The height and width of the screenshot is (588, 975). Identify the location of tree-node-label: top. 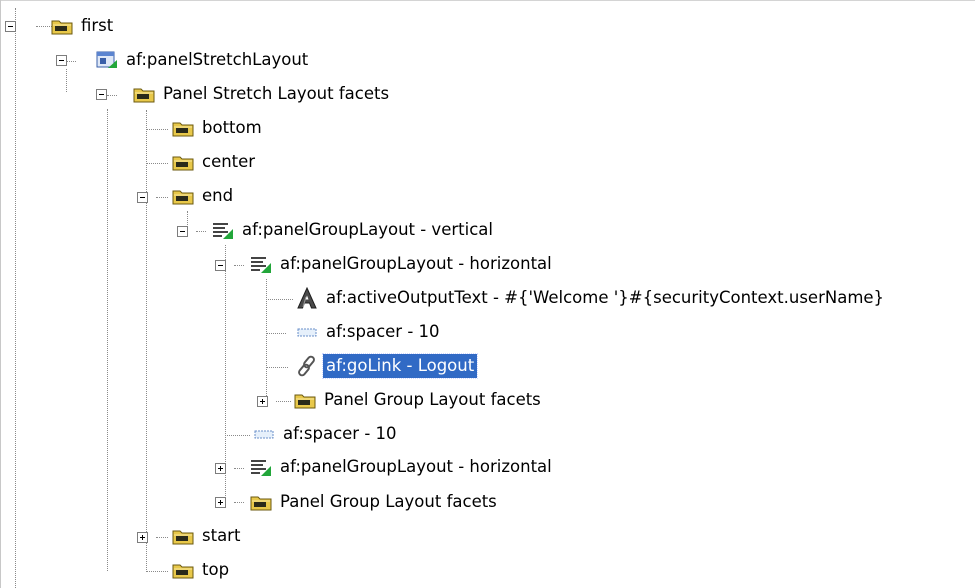
(216, 569).